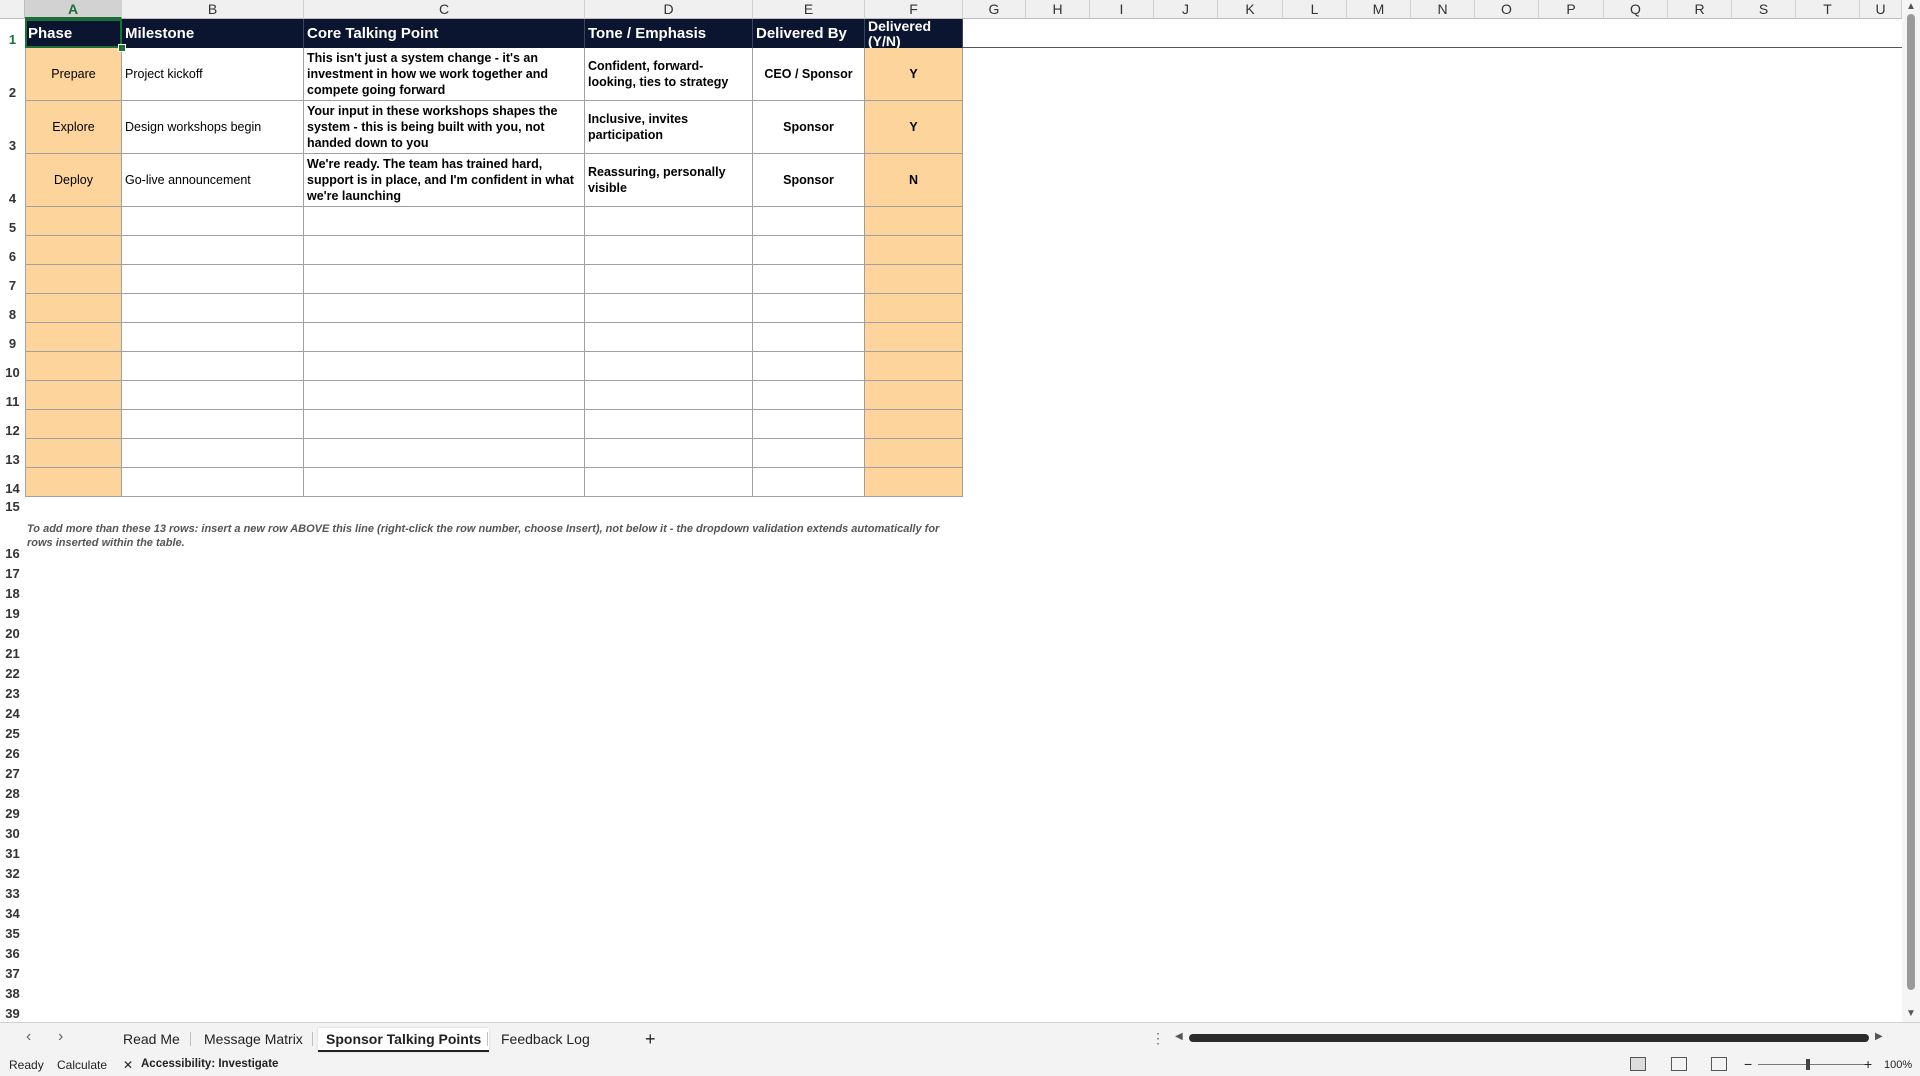 Image resolution: width=1920 pixels, height=1076 pixels. I want to click on column-header-T: T, so click(1828, 9).